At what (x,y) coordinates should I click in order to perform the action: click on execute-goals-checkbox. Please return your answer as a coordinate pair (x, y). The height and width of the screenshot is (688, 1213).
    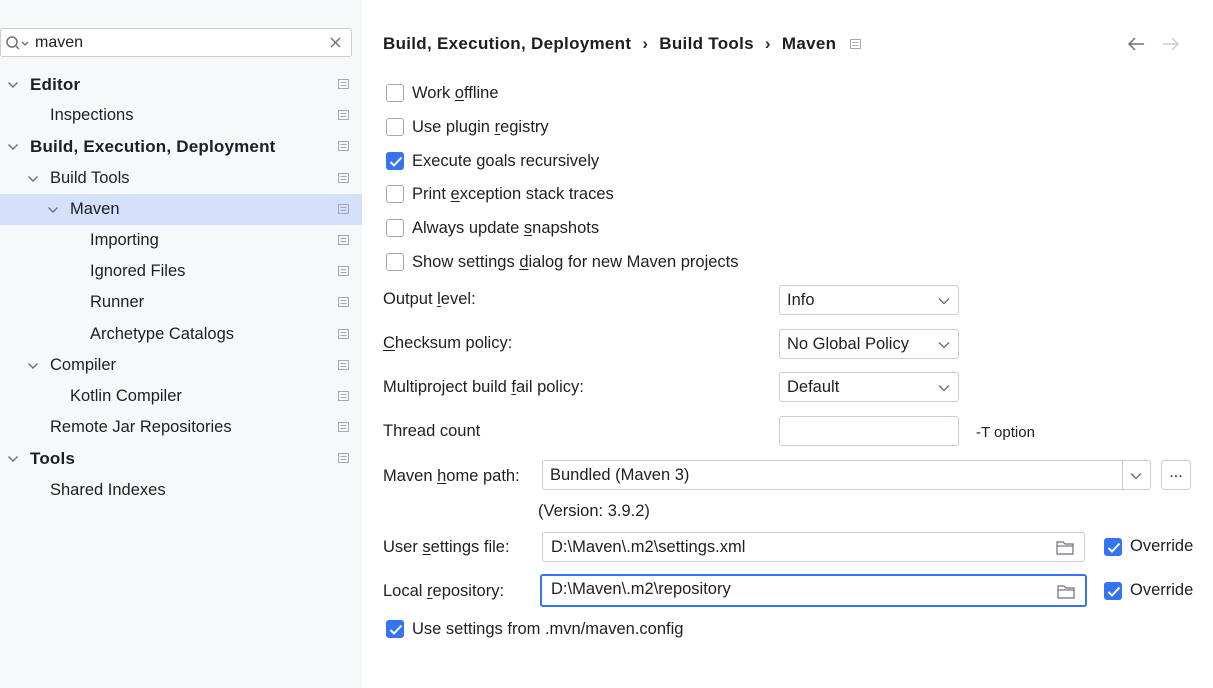
    Looking at the image, I should click on (395, 161).